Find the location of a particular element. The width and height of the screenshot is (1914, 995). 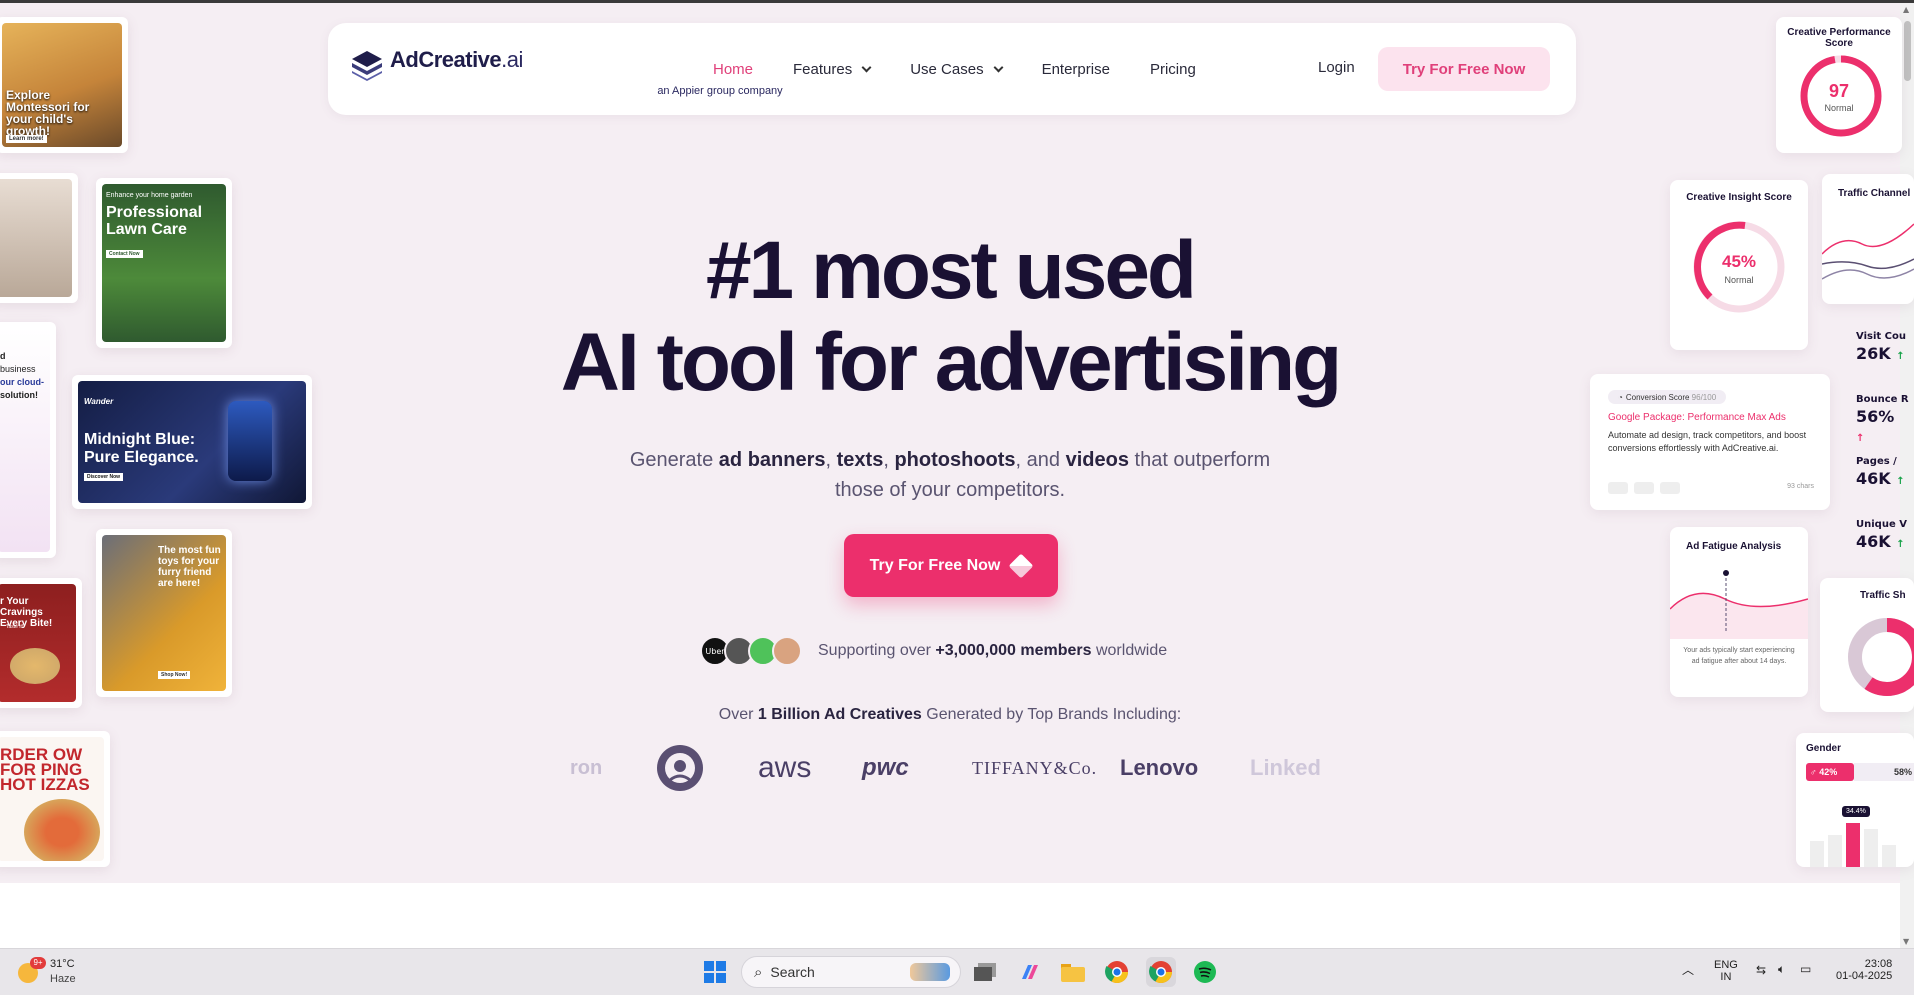

volume-icon: 🔈︎ is located at coordinates (1781, 969).